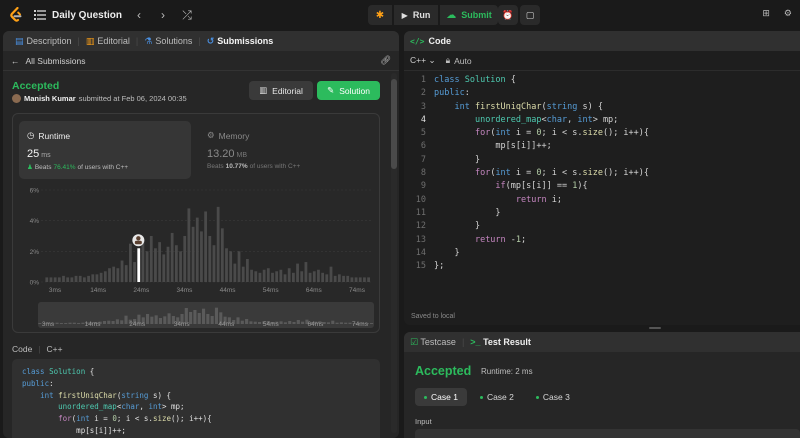 Image resolution: width=800 pixels, height=438 pixels. What do you see at coordinates (98, 290) in the screenshot?
I see `x-tick-label: 14ms` at bounding box center [98, 290].